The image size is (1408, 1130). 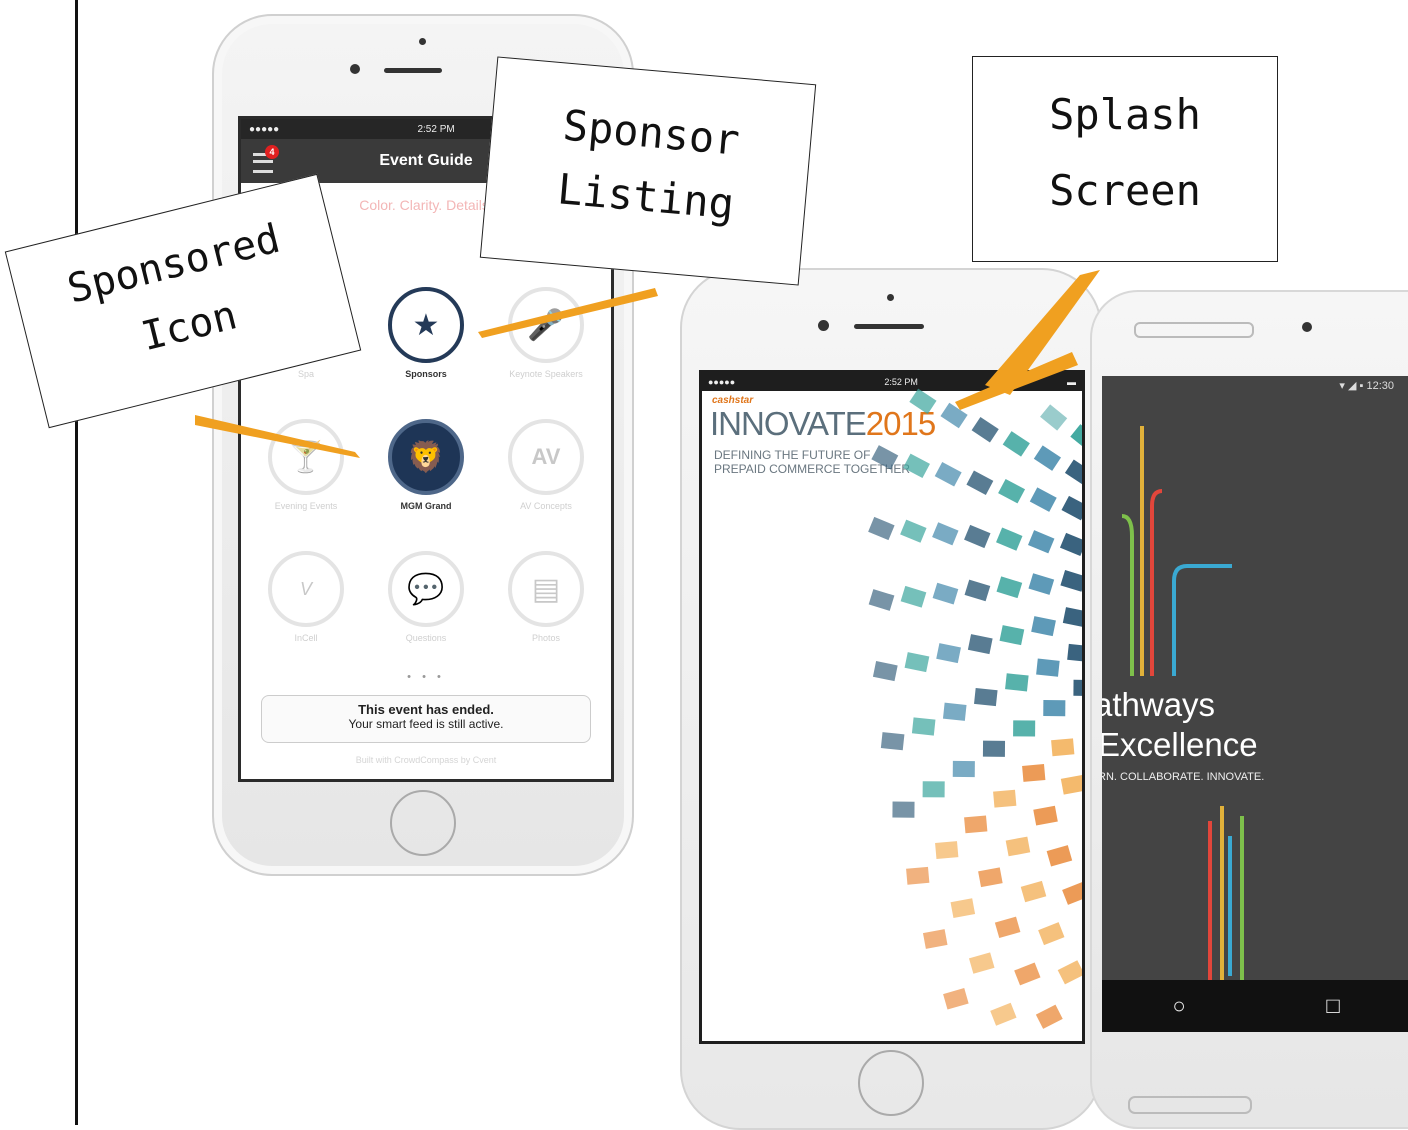 I want to click on arrow-sponsor-listing, so click(x=568, y=313).